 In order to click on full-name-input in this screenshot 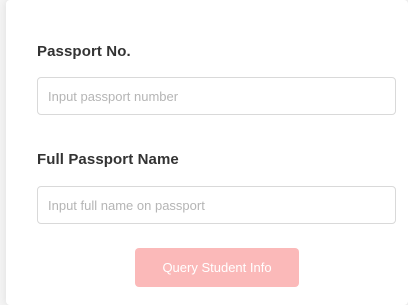, I will do `click(216, 205)`.